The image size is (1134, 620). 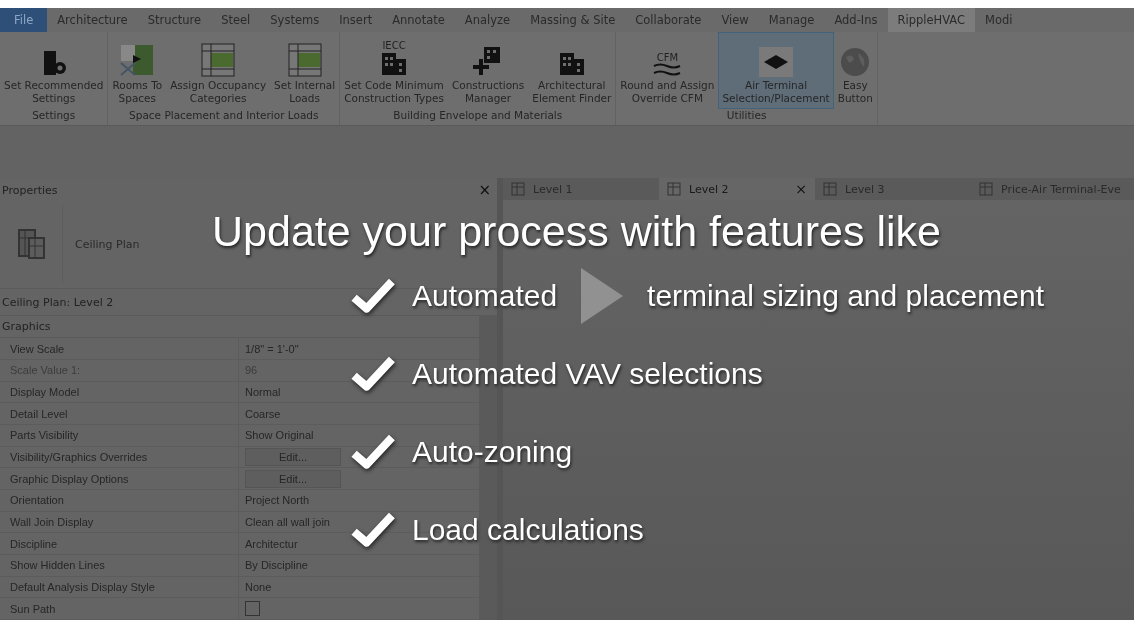 What do you see at coordinates (576, 231) in the screenshot?
I see `overlay-title: Update your process with features like` at bounding box center [576, 231].